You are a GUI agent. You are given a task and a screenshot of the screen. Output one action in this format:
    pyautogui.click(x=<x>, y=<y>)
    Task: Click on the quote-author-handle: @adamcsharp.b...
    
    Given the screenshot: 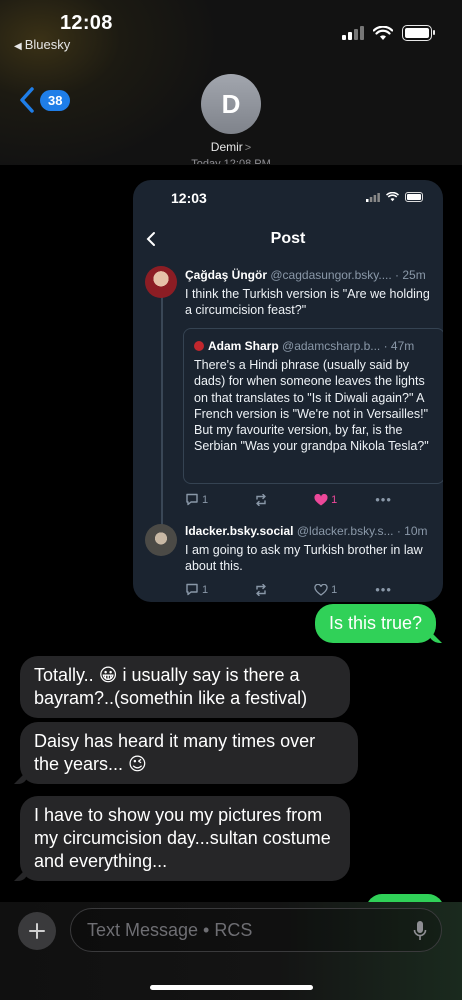 What is the action you would take?
    pyautogui.click(x=331, y=346)
    